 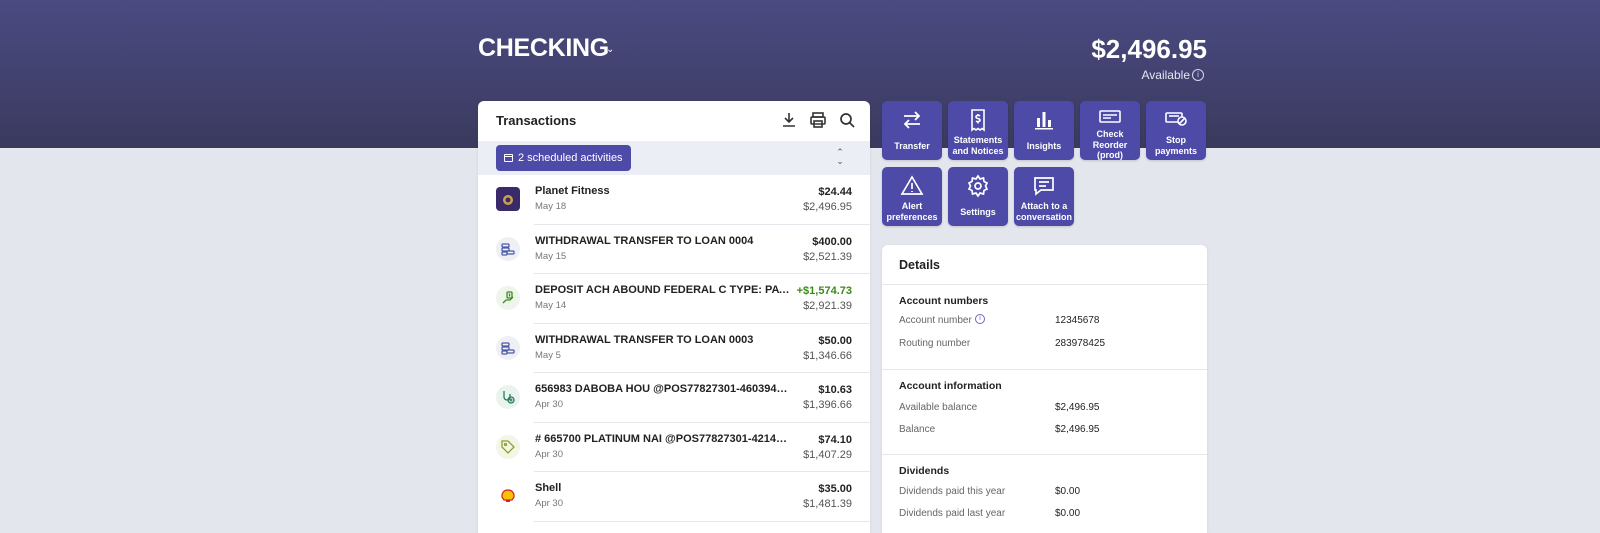 I want to click on shell-logo, so click(x=508, y=496).